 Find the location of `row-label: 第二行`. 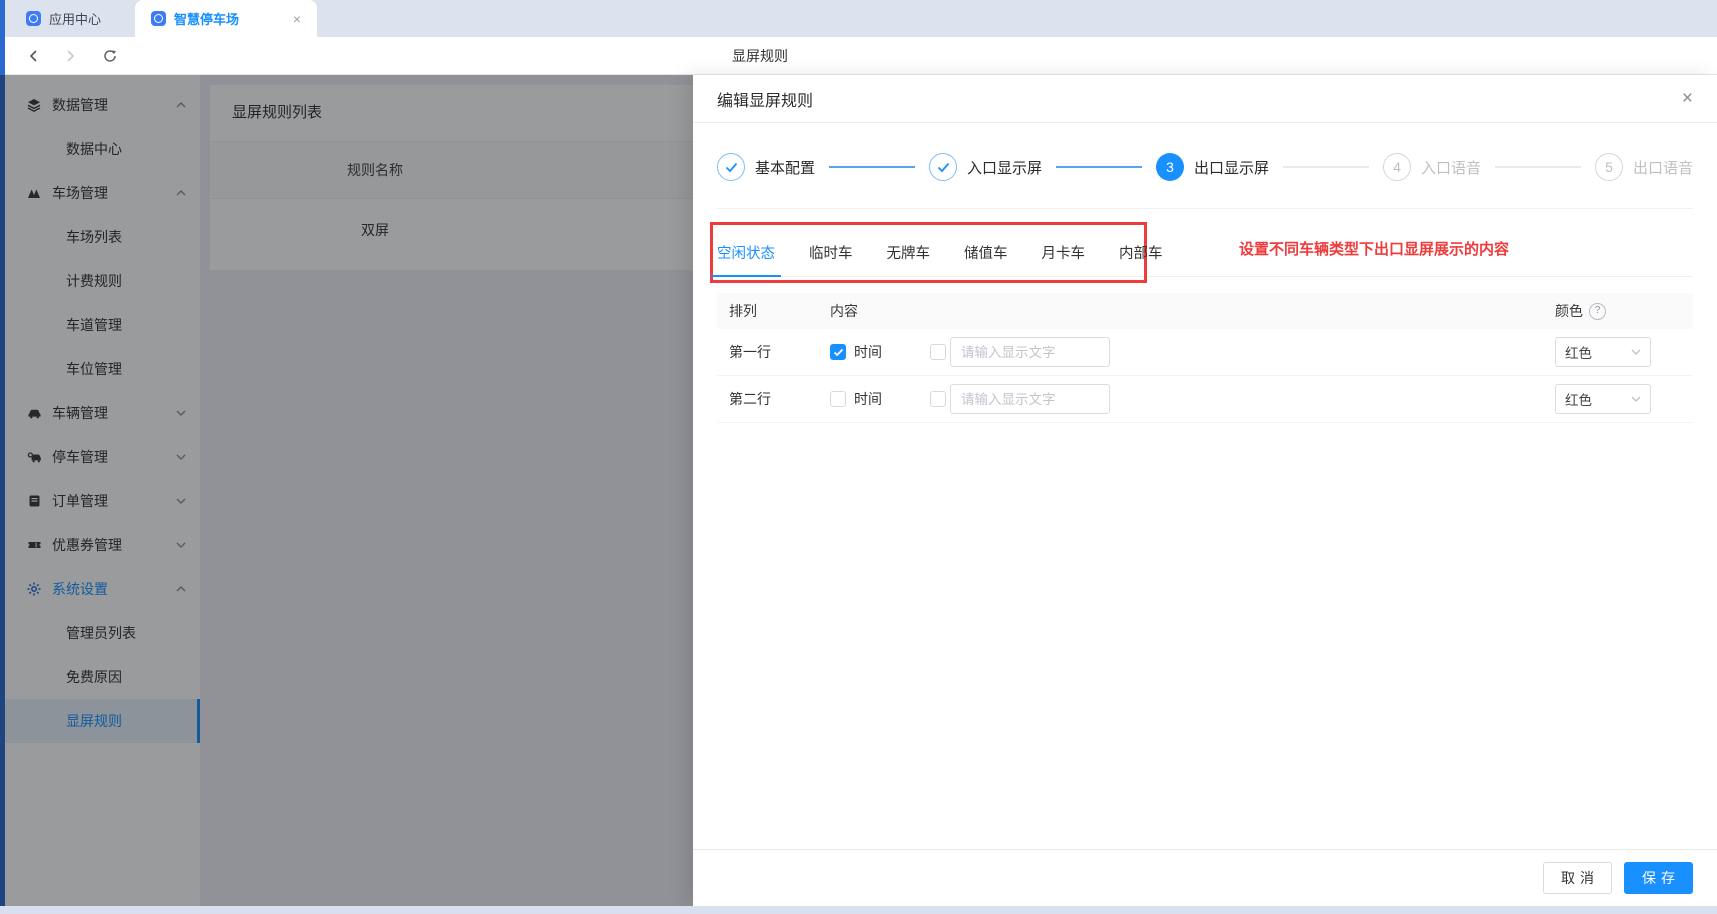

row-label: 第二行 is located at coordinates (750, 399).